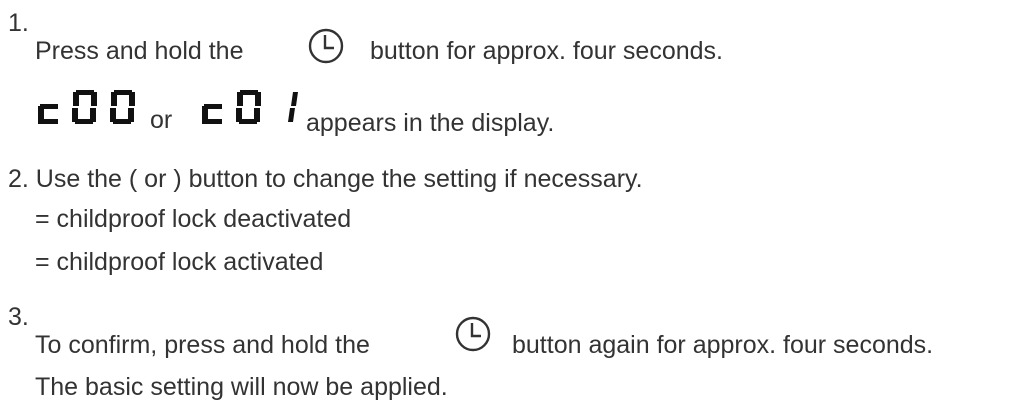 This screenshot has height=416, width=1012. Describe the element at coordinates (18, 317) in the screenshot. I see `step-3-number: 3.` at that location.